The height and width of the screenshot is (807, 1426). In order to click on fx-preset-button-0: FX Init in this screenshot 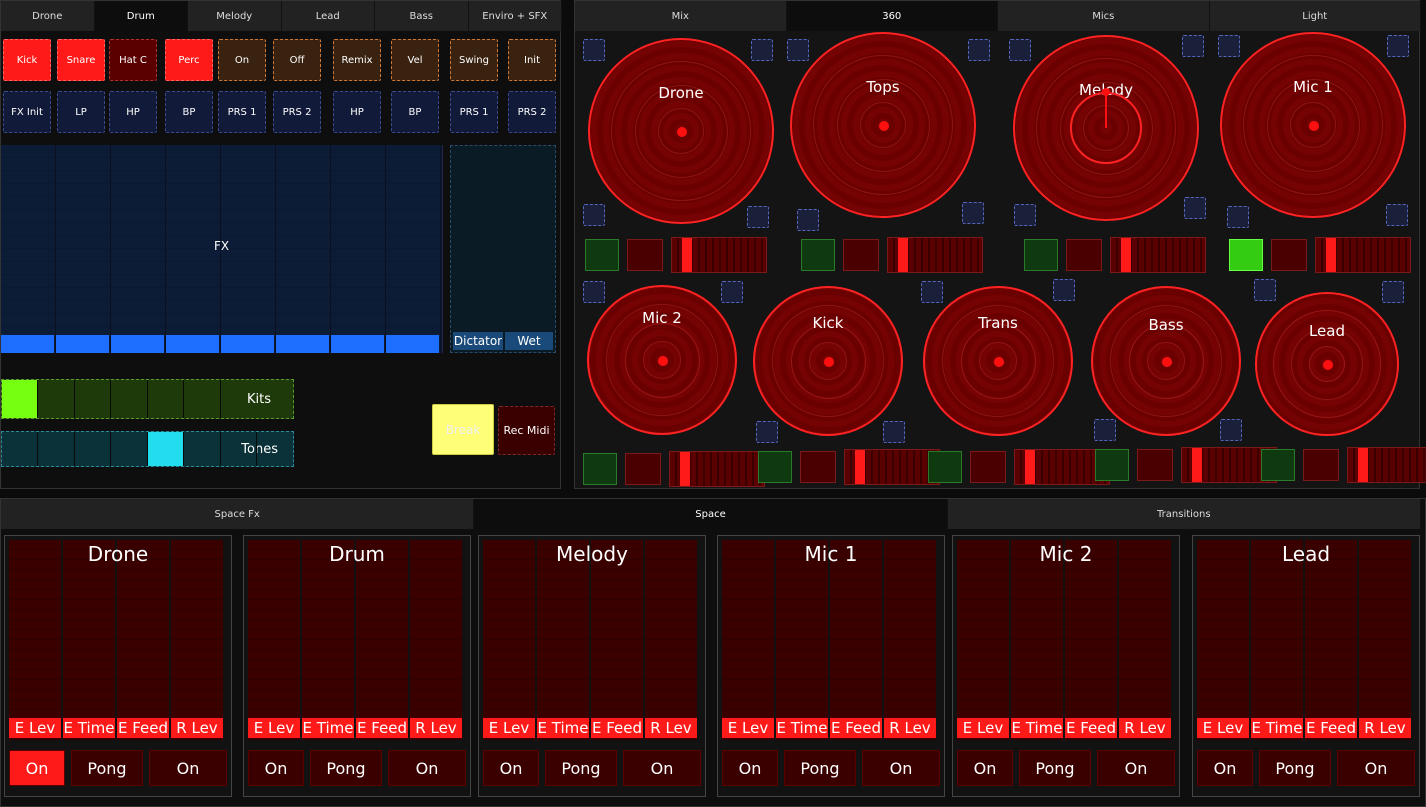, I will do `click(27, 112)`.